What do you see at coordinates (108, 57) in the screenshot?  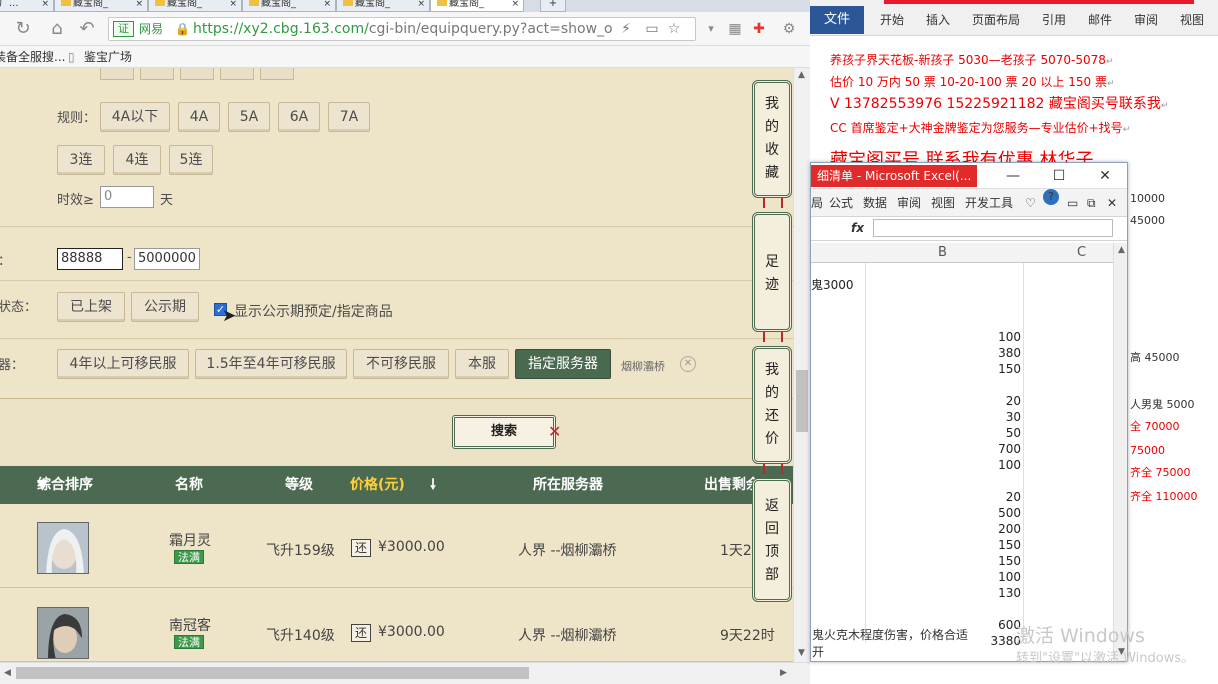 I see `bookmark-item: 鉴宝广场` at bounding box center [108, 57].